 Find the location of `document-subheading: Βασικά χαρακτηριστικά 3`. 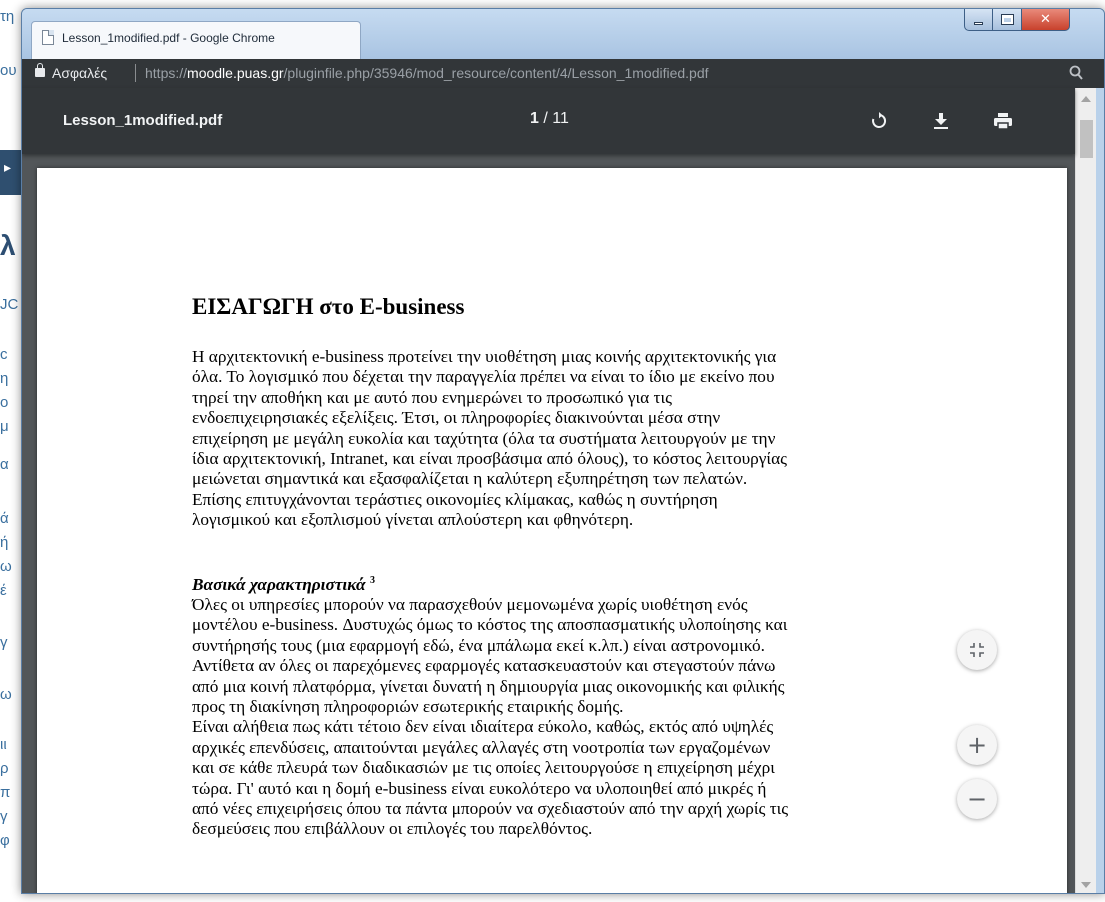

document-subheading: Βασικά χαρακτηριστικά 3 is located at coordinates (283, 585).